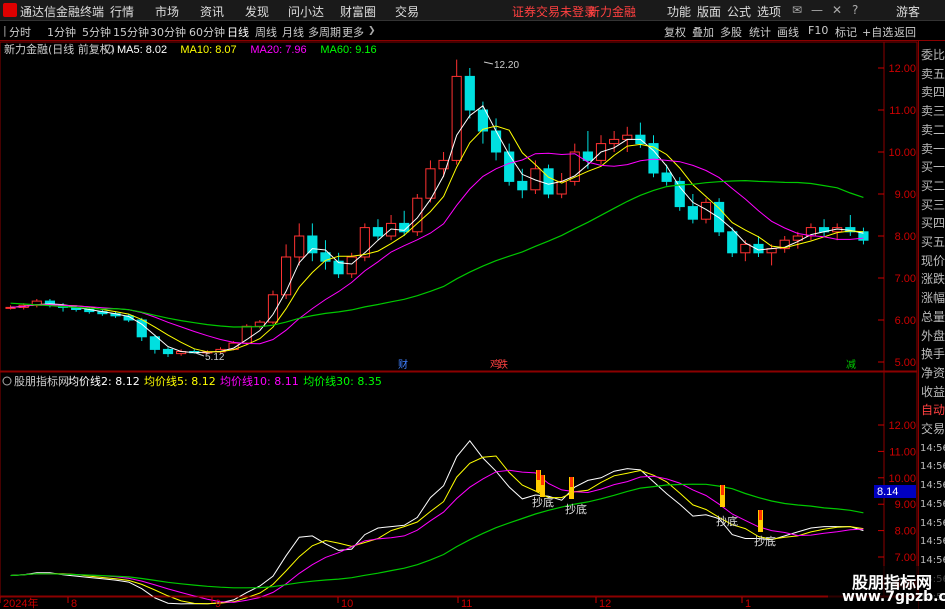 The width and height of the screenshot is (945, 609). Describe the element at coordinates (122, 11) in the screenshot. I see `menu-item: 行情` at that location.